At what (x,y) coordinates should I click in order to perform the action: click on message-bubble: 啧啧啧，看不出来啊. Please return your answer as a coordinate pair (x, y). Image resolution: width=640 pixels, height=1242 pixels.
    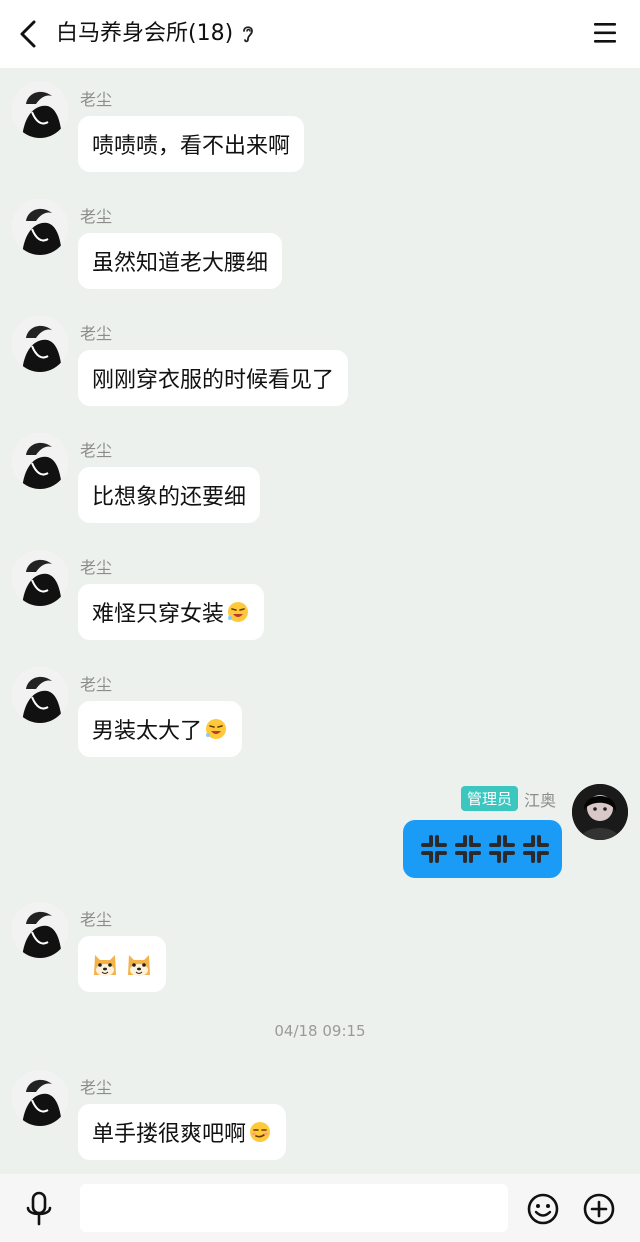
    Looking at the image, I should click on (191, 144).